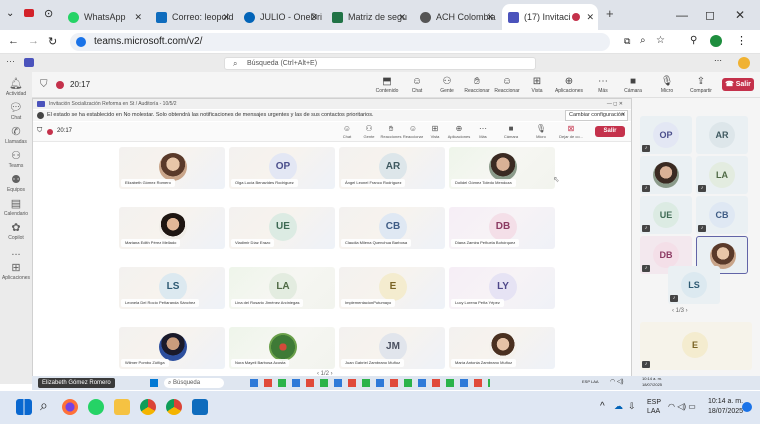 The height and width of the screenshot is (424, 760). Describe the element at coordinates (610, 131) in the screenshot. I see `inner-leave-button: Salir` at that location.